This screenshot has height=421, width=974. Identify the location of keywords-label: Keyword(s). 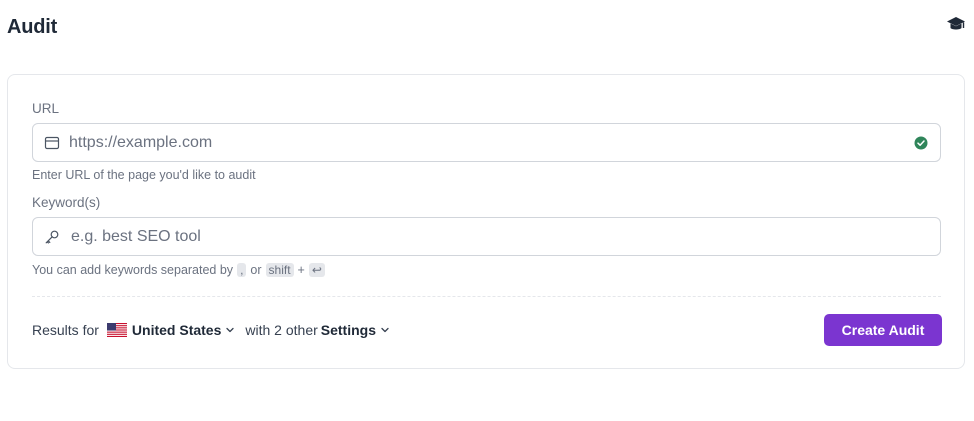
(66, 202).